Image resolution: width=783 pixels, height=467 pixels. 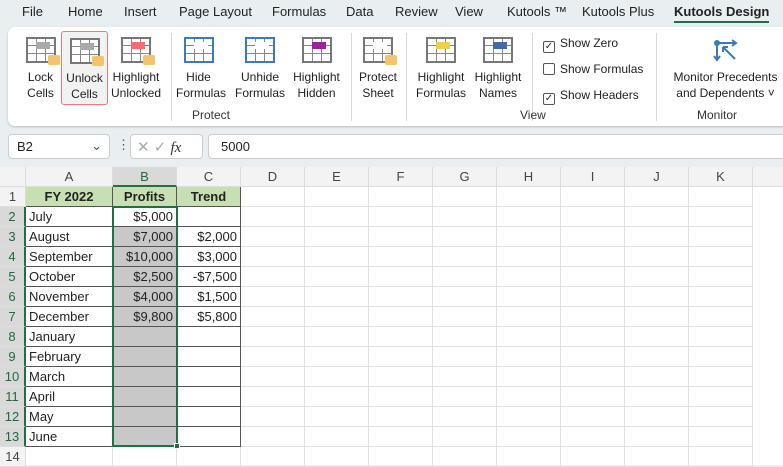 I want to click on cell-E6, so click(x=337, y=297).